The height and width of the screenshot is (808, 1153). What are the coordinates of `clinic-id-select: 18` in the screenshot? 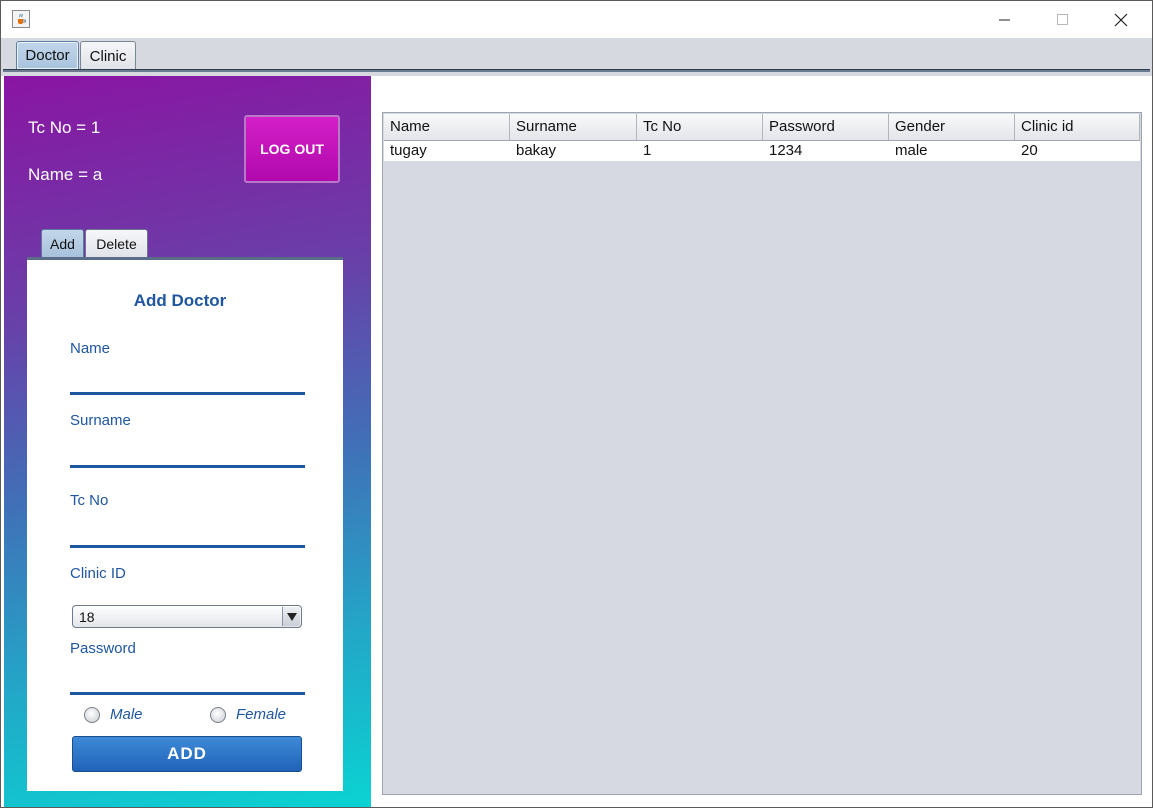 It's located at (187, 616).